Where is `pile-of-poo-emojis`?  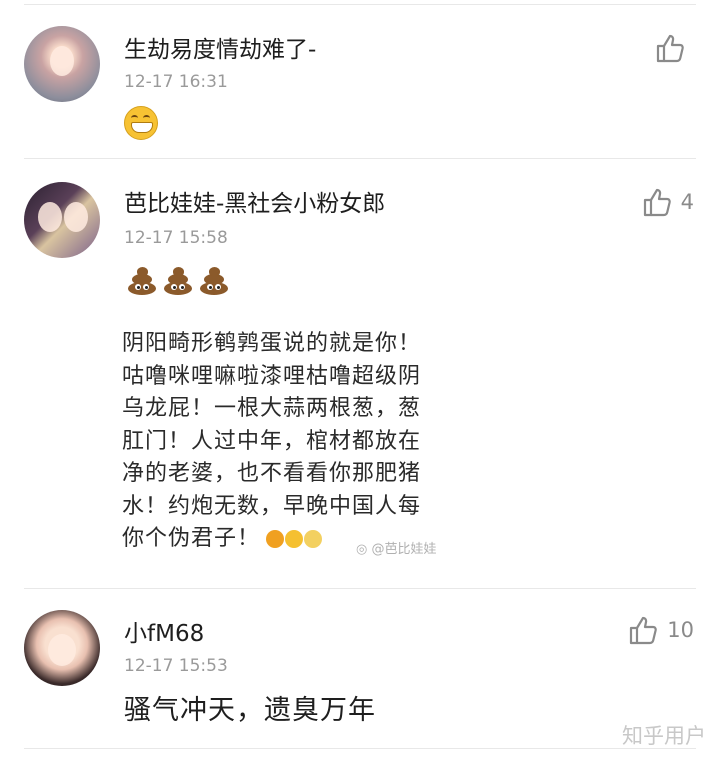
pile-of-poo-emojis is located at coordinates (178, 281).